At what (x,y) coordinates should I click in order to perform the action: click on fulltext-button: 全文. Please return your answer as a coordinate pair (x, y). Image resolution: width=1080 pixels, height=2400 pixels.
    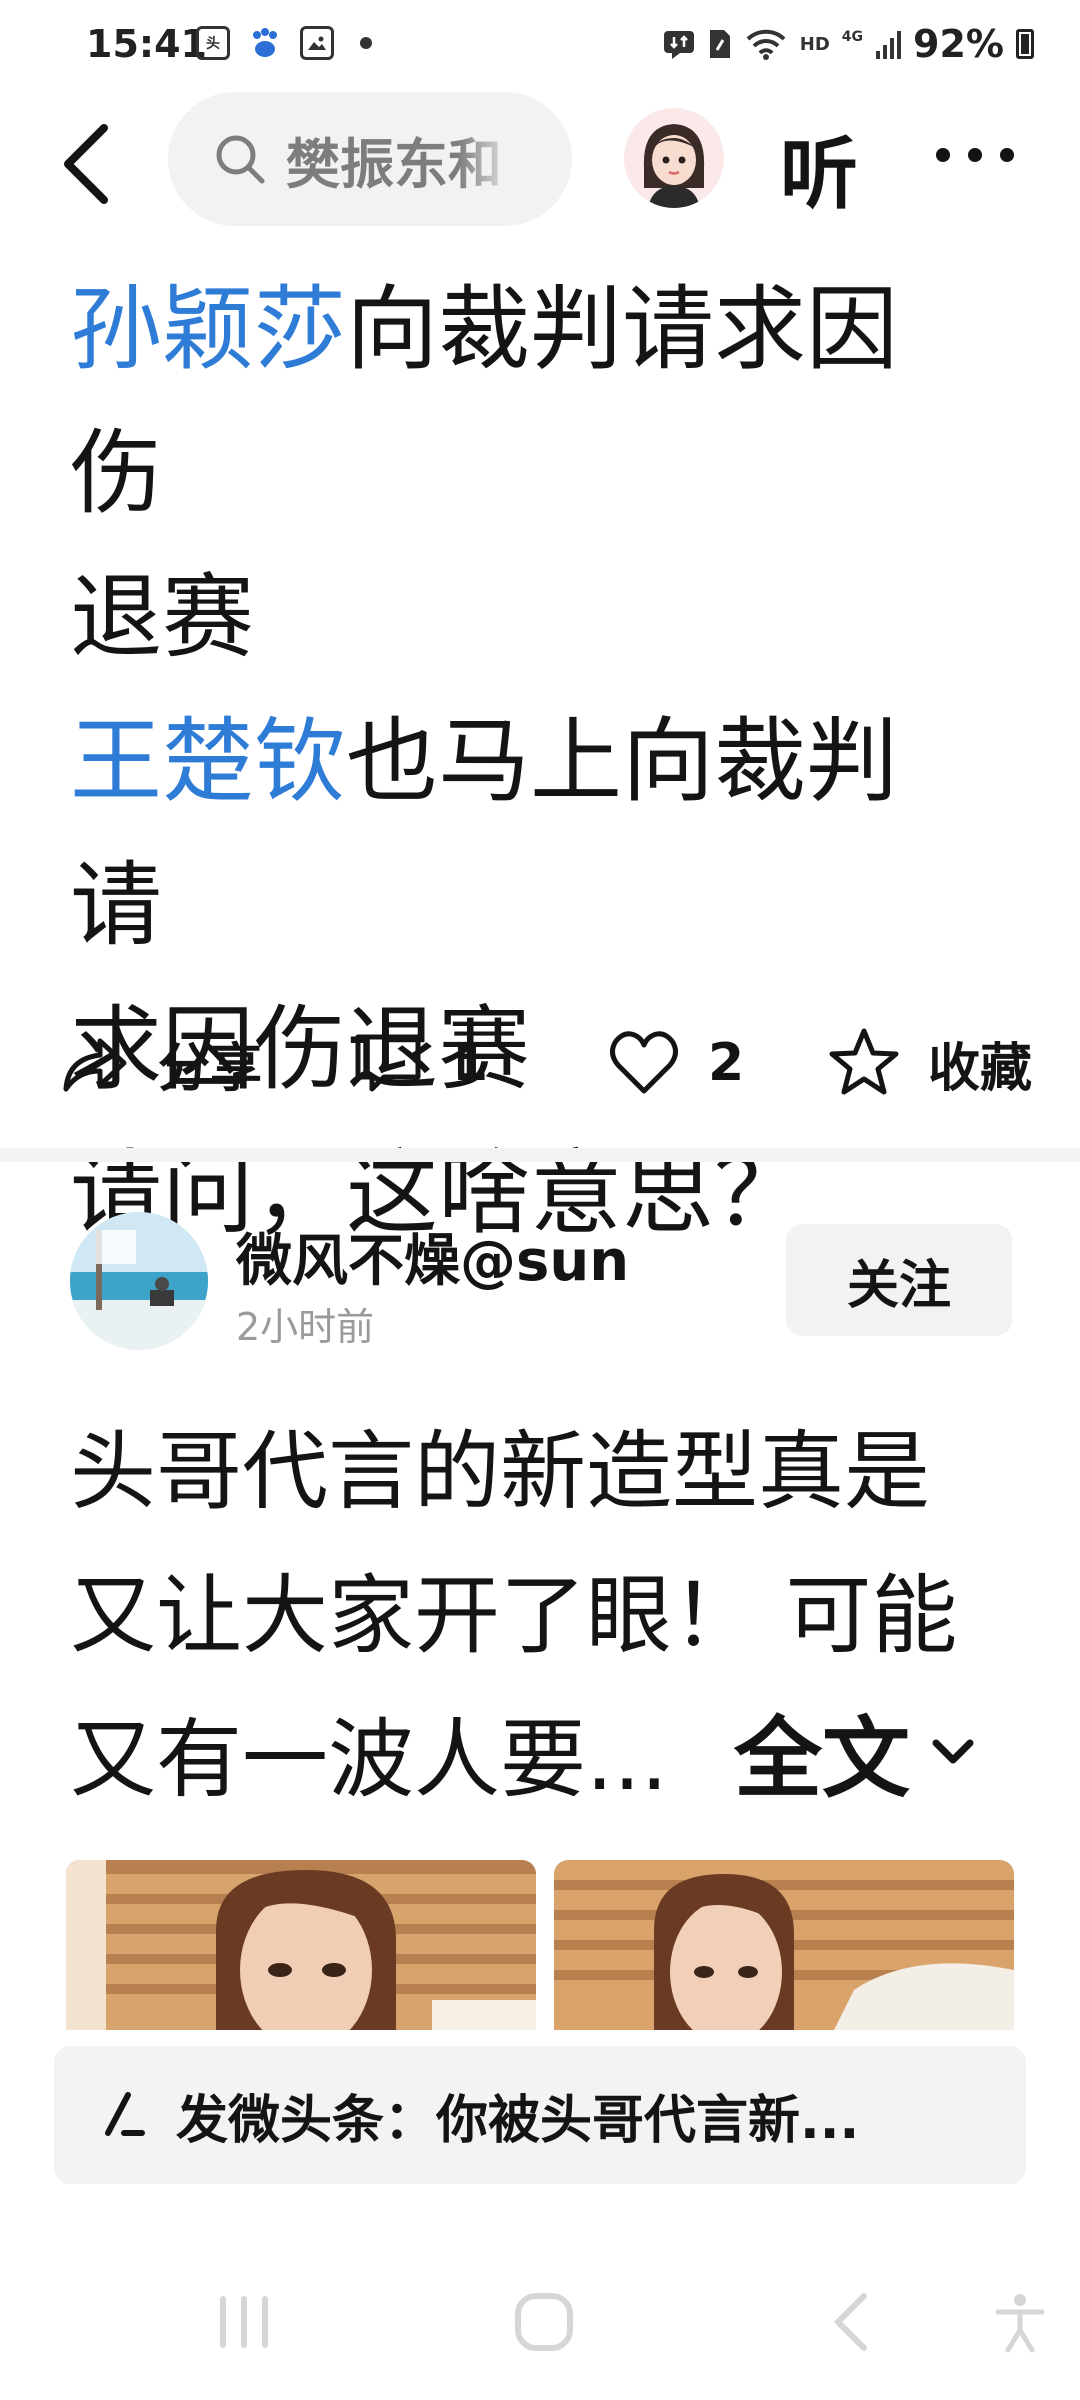
    Looking at the image, I should click on (858, 1751).